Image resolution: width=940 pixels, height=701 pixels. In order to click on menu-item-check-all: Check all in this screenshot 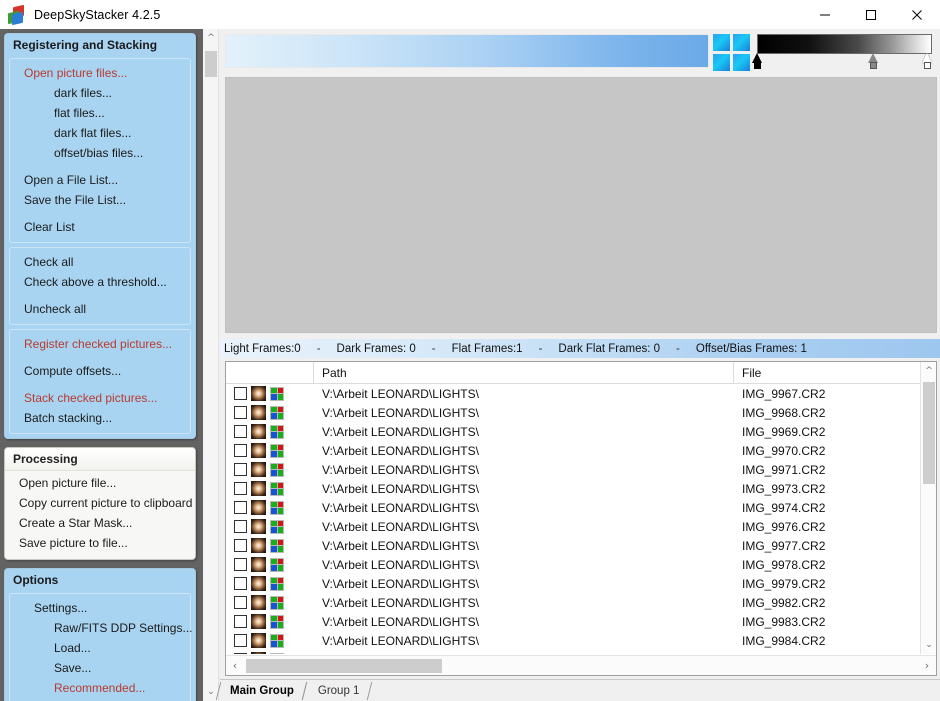, I will do `click(100, 262)`.